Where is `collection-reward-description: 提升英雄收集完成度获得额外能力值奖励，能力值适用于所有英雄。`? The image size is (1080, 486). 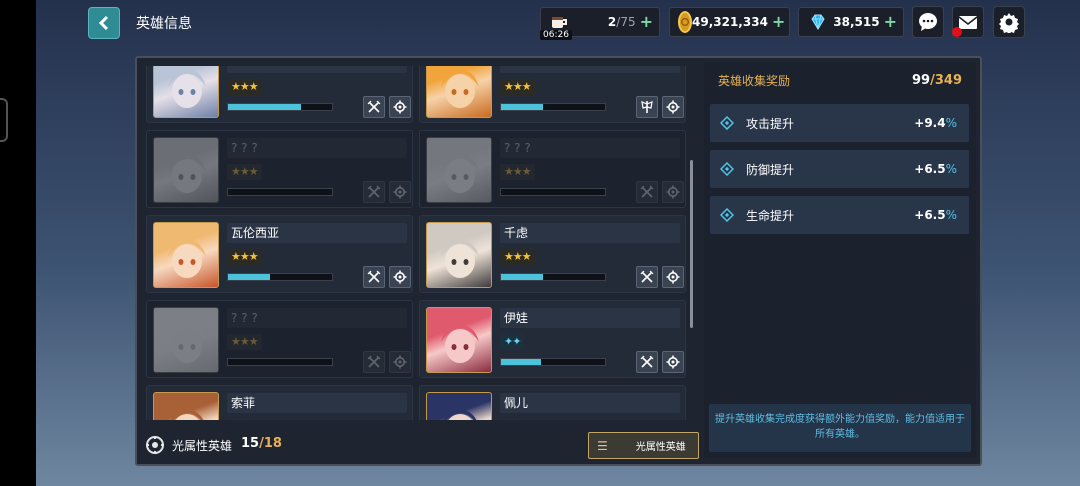
collection-reward-description: 提升英雄收集完成度获得额外能力值奖励，能力值适用于所有英雄。 is located at coordinates (840, 428).